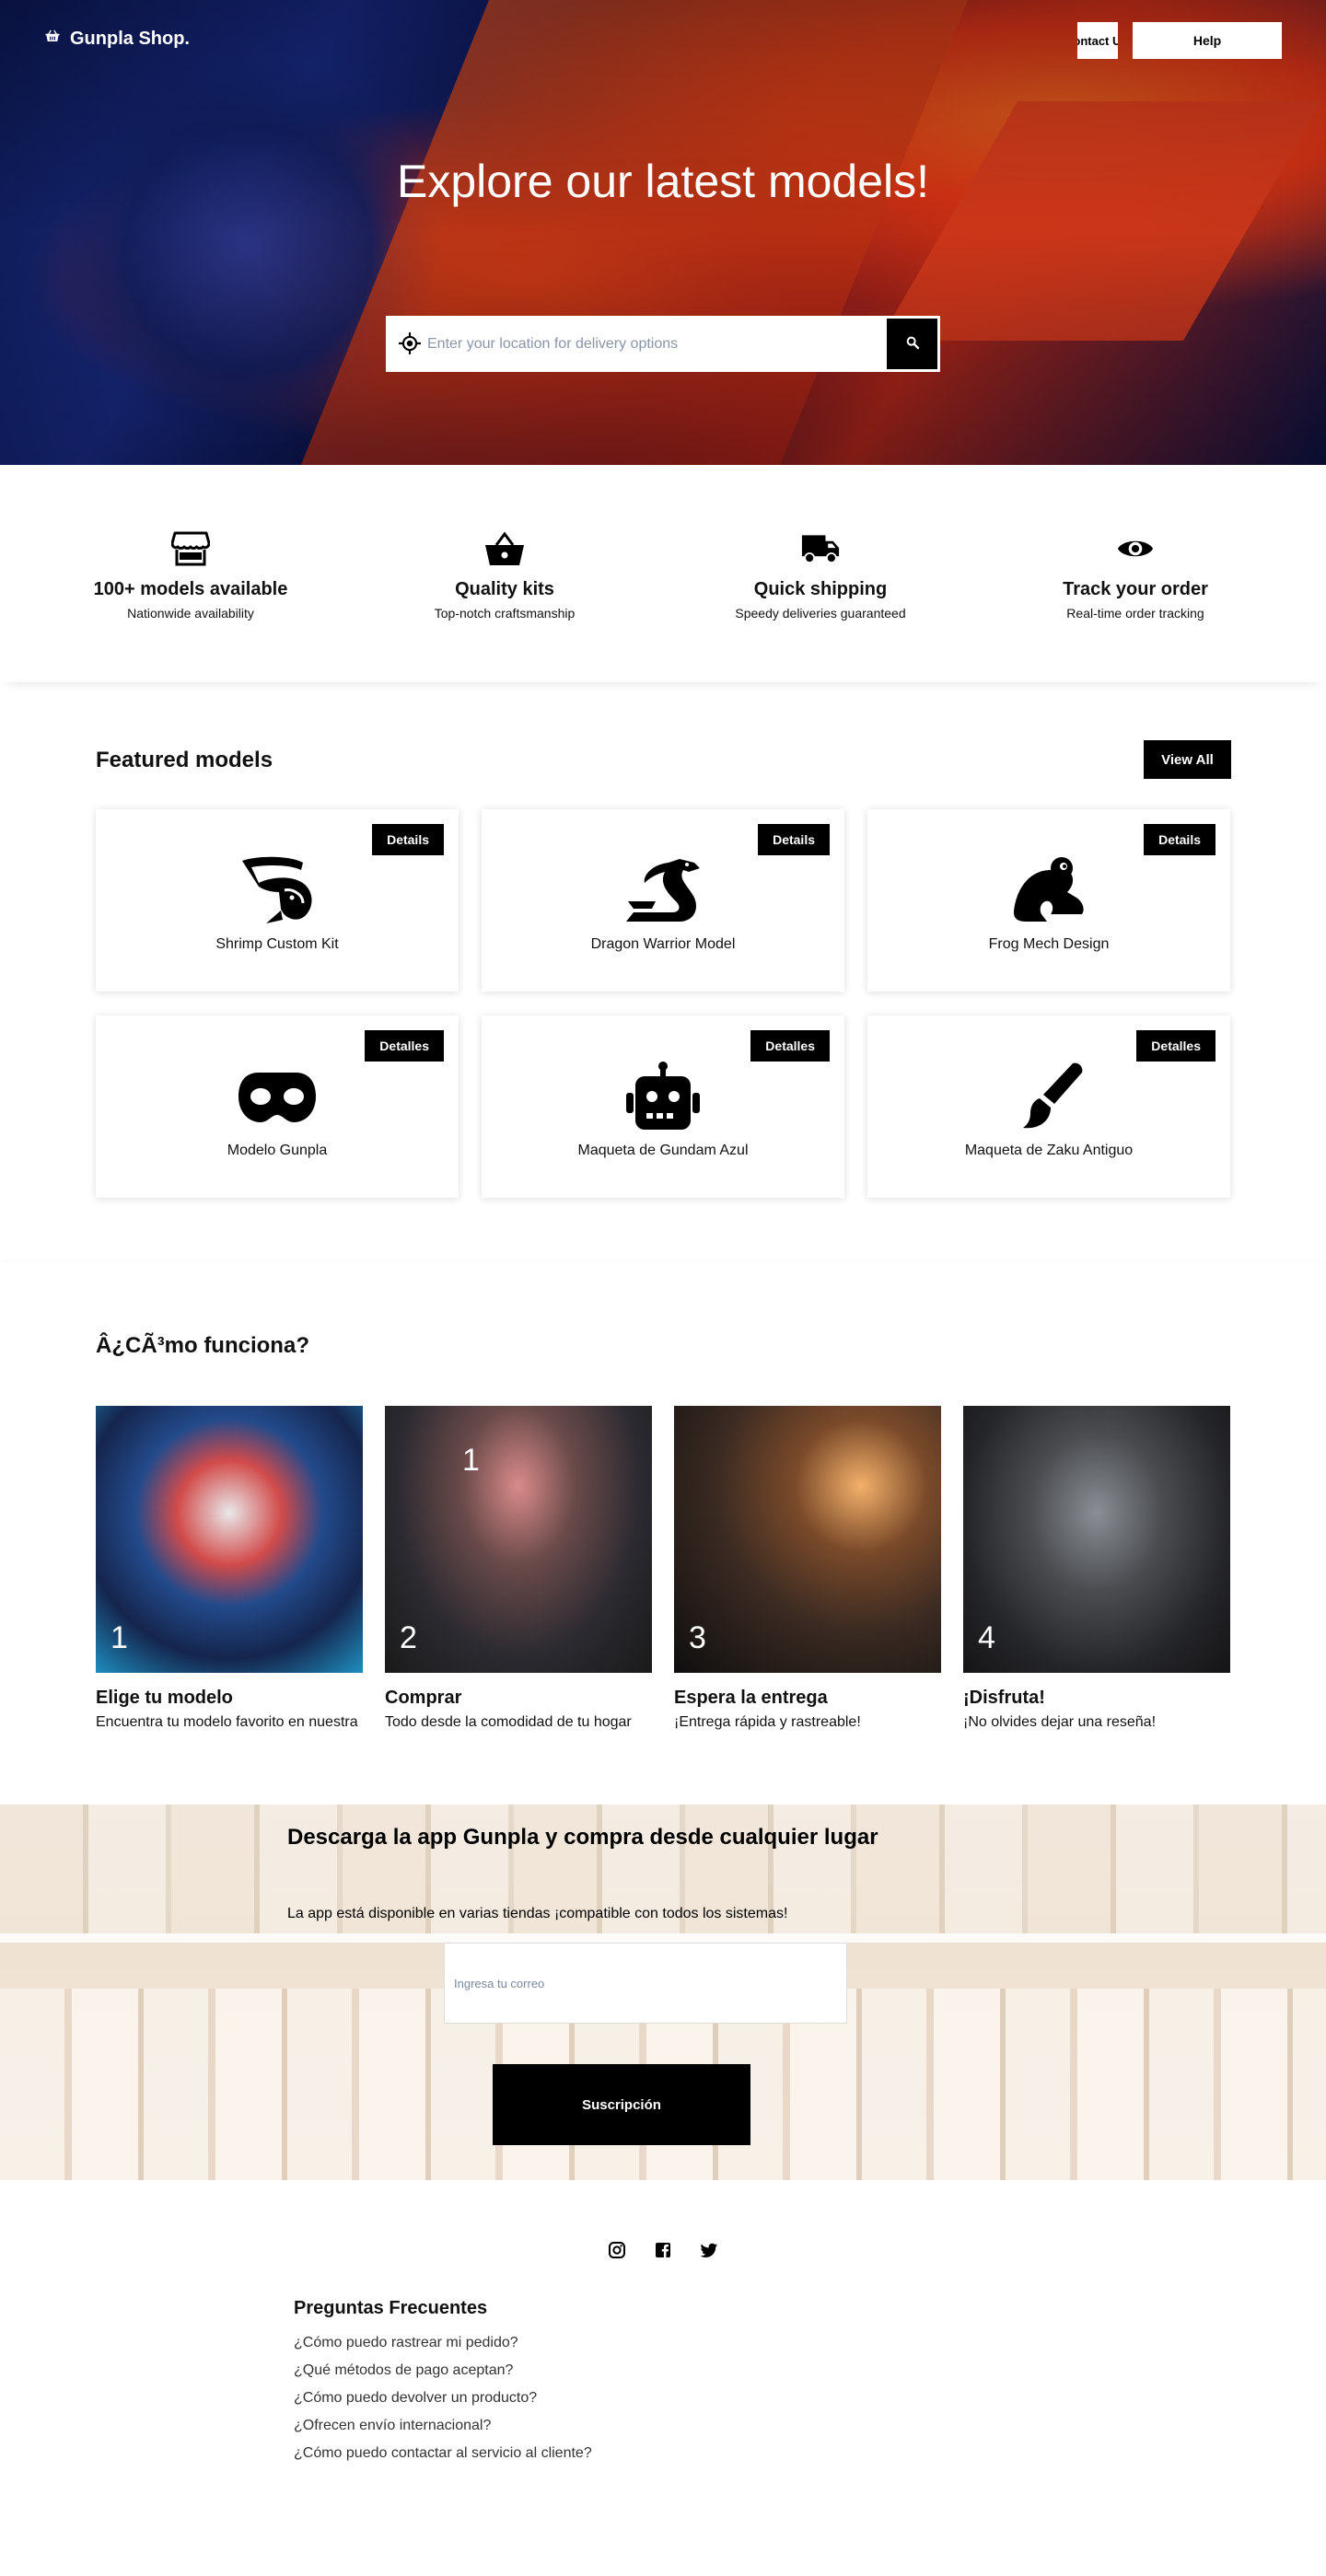 This screenshot has width=1326, height=2576. I want to click on step-image-gundam: 1, so click(229, 1539).